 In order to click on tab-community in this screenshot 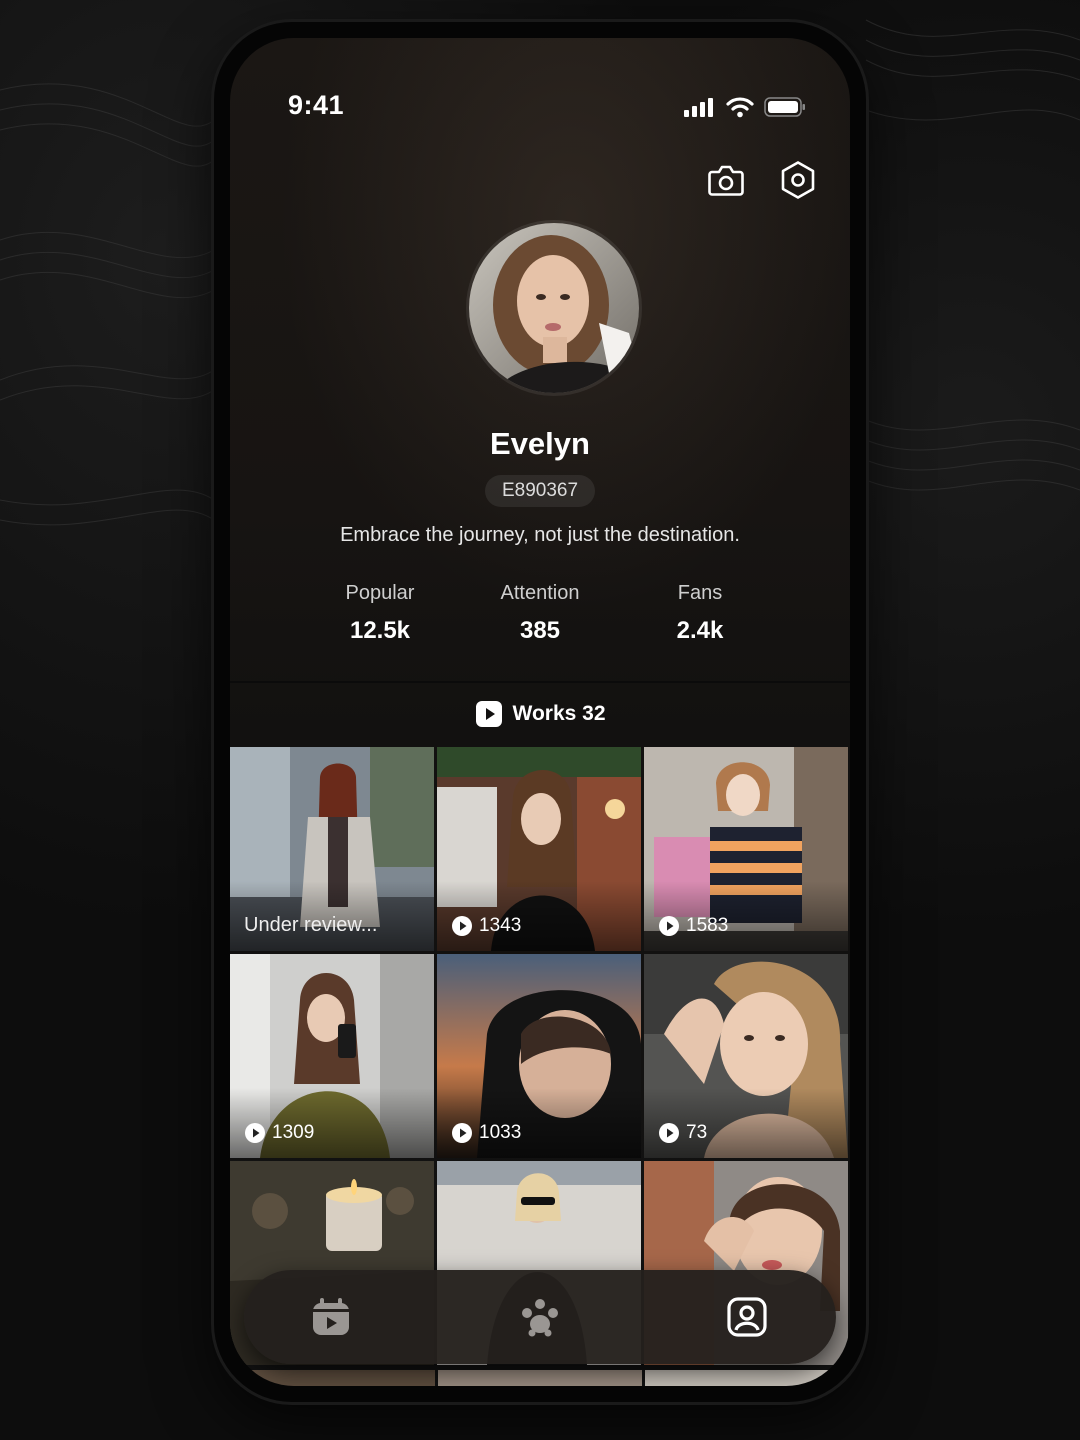, I will do `click(540, 1317)`.